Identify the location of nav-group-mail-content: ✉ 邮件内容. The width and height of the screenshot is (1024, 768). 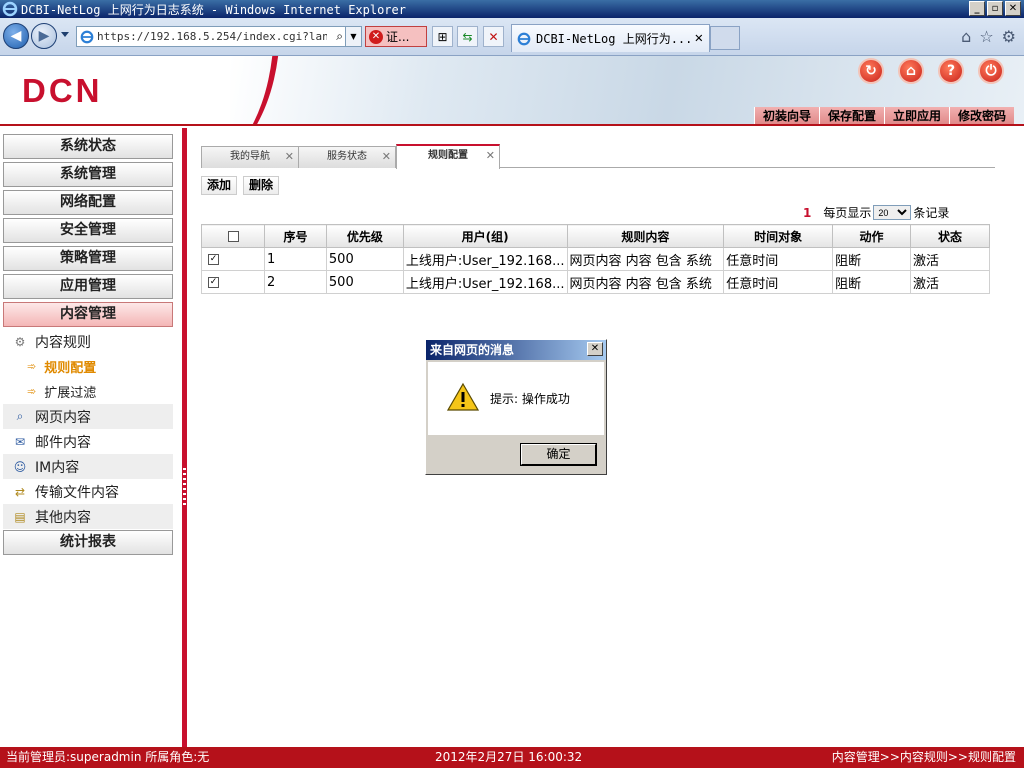
(88, 441).